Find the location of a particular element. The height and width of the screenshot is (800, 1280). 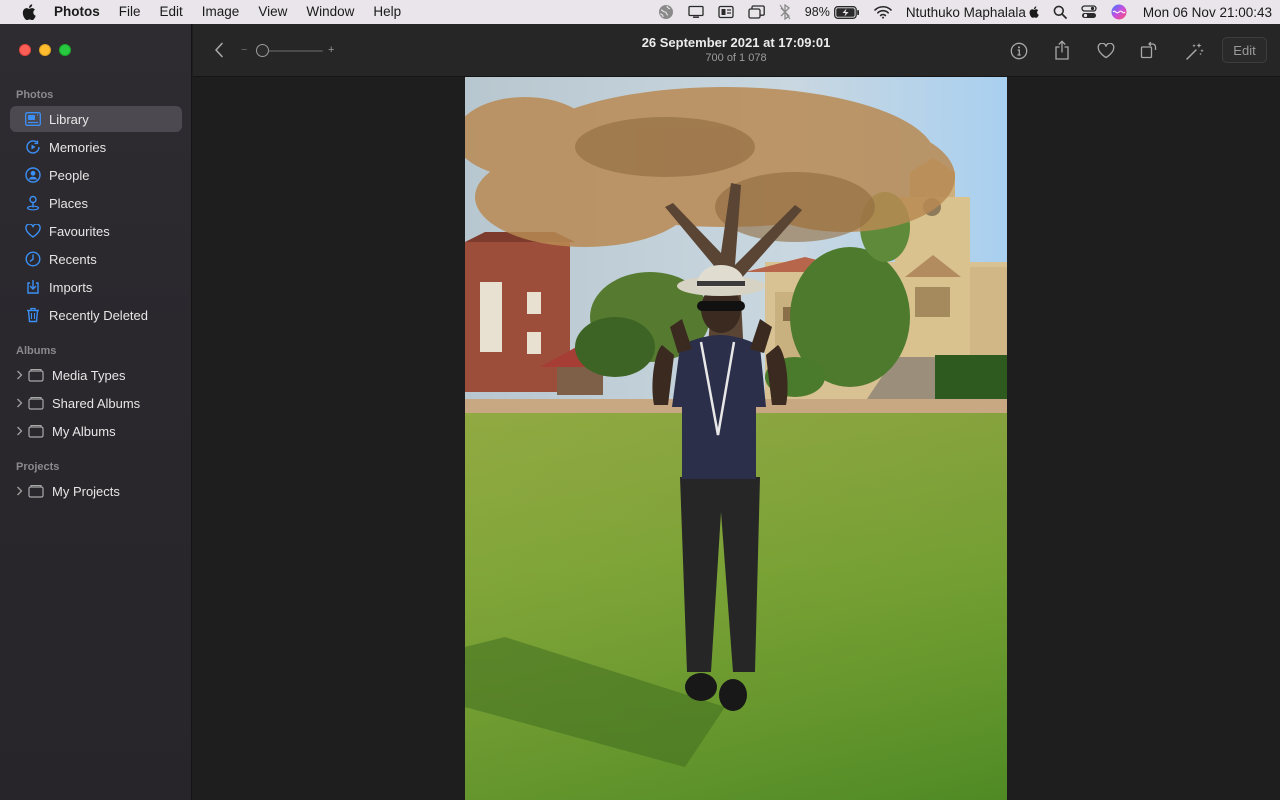

user-name: Ntuthuko Maphalala is located at coordinates (972, 12).